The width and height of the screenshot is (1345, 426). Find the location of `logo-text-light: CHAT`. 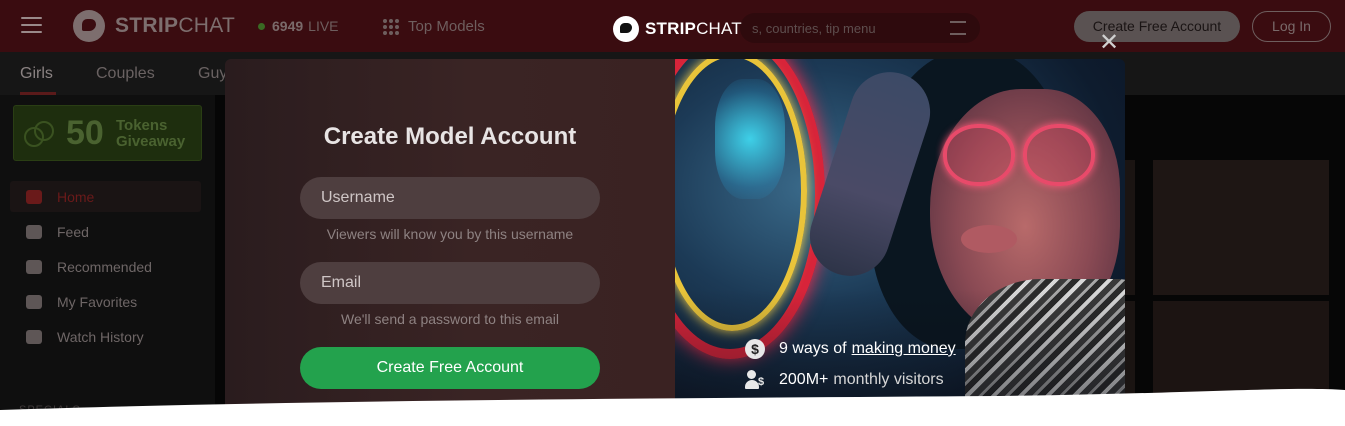

logo-text-light: CHAT is located at coordinates (207, 25).